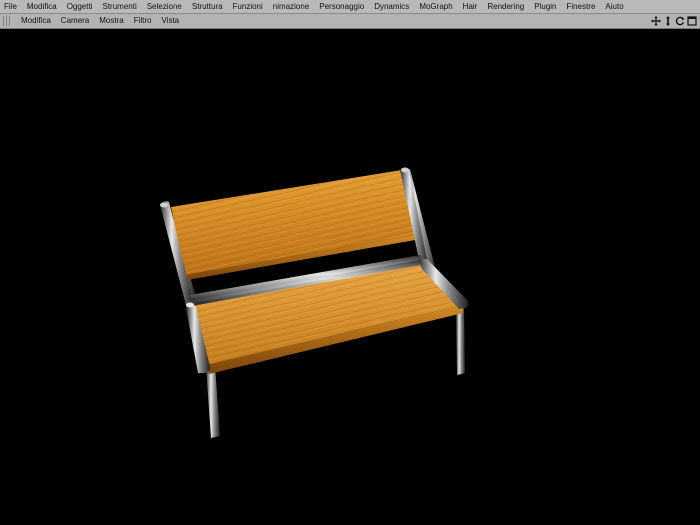 The height and width of the screenshot is (525, 700). Describe the element at coordinates (391, 6) in the screenshot. I see `menu-dynamics: Dynamics` at that location.